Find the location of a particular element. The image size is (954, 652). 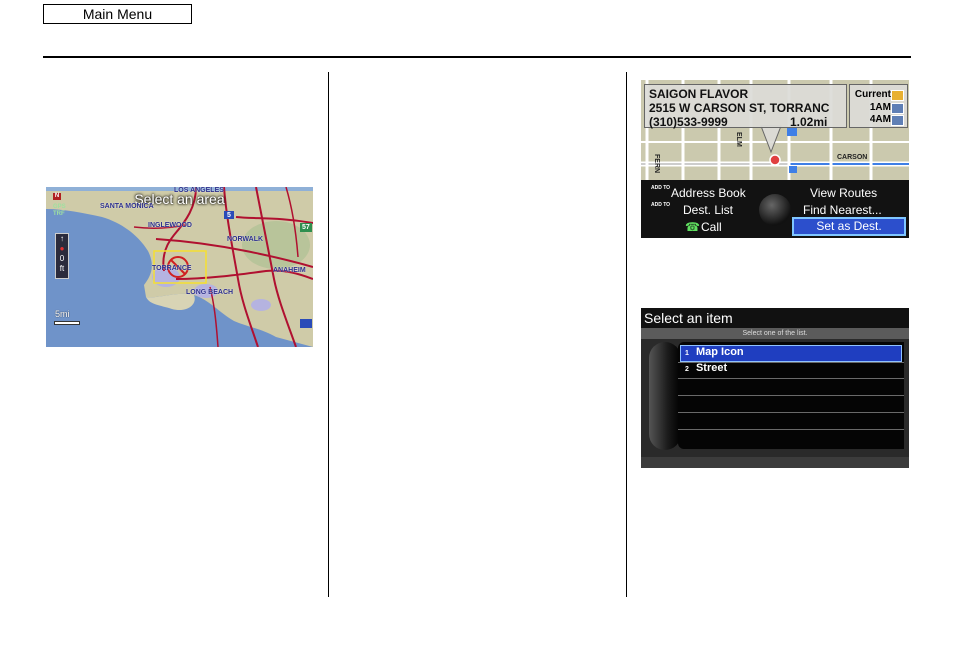

city-label: TORRANCE is located at coordinates (172, 268).